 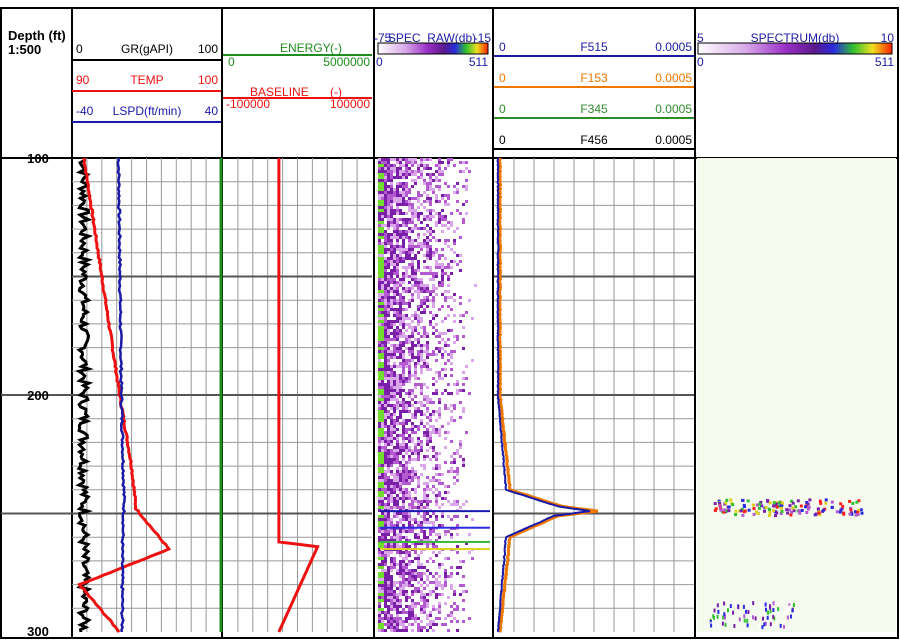 What do you see at coordinates (24, 49) in the screenshot?
I see `depth-scale-label: 1:500` at bounding box center [24, 49].